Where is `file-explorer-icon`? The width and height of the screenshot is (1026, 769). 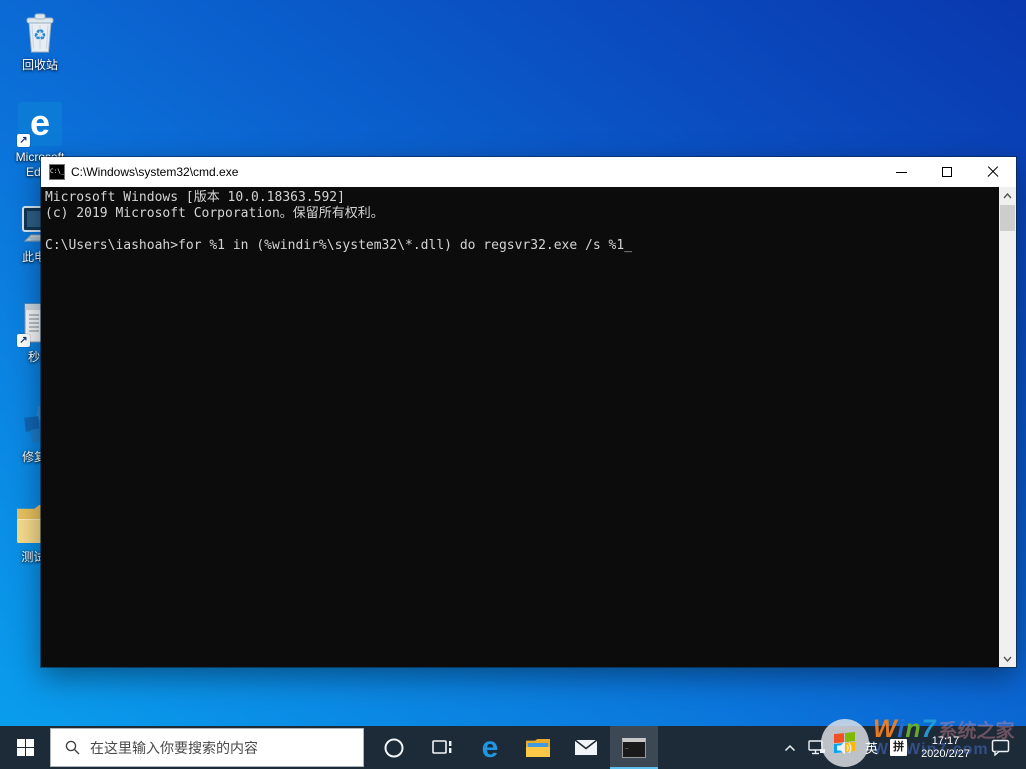
file-explorer-icon is located at coordinates (538, 747).